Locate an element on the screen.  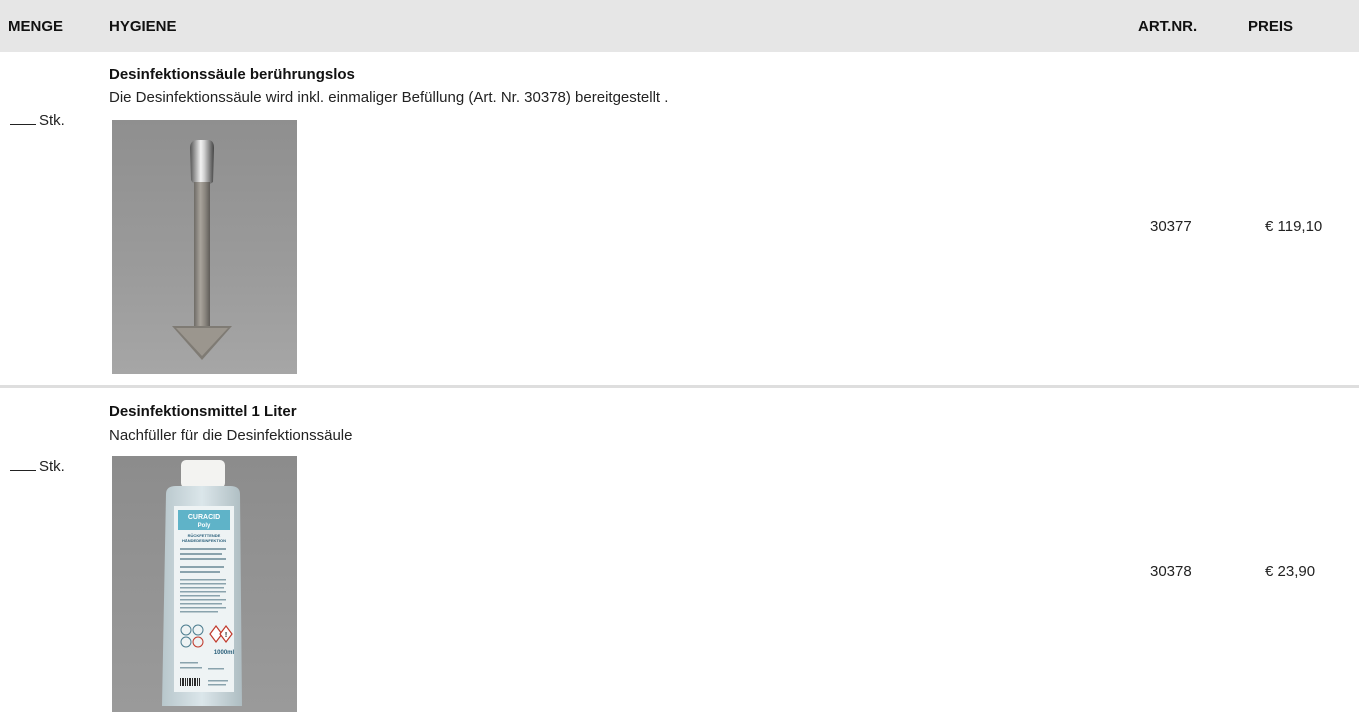
price: € 119,10 is located at coordinates (1294, 226).